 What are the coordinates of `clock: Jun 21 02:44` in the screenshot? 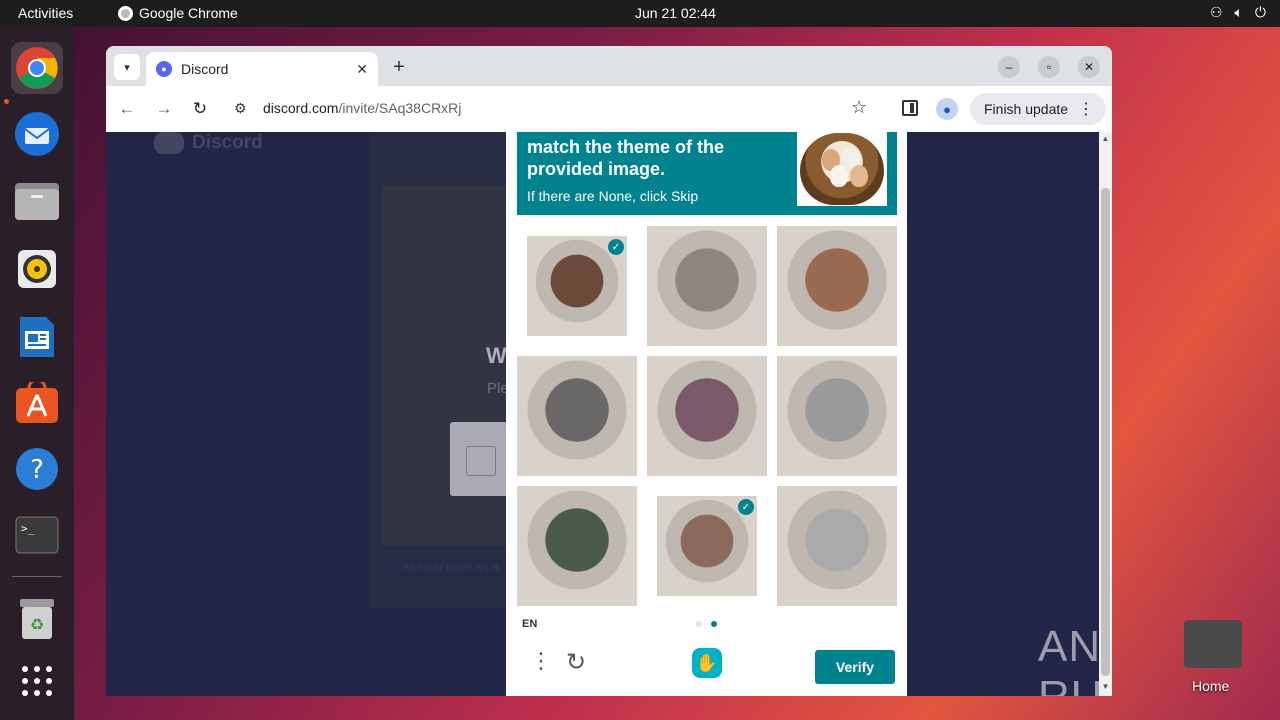 It's located at (675, 13).